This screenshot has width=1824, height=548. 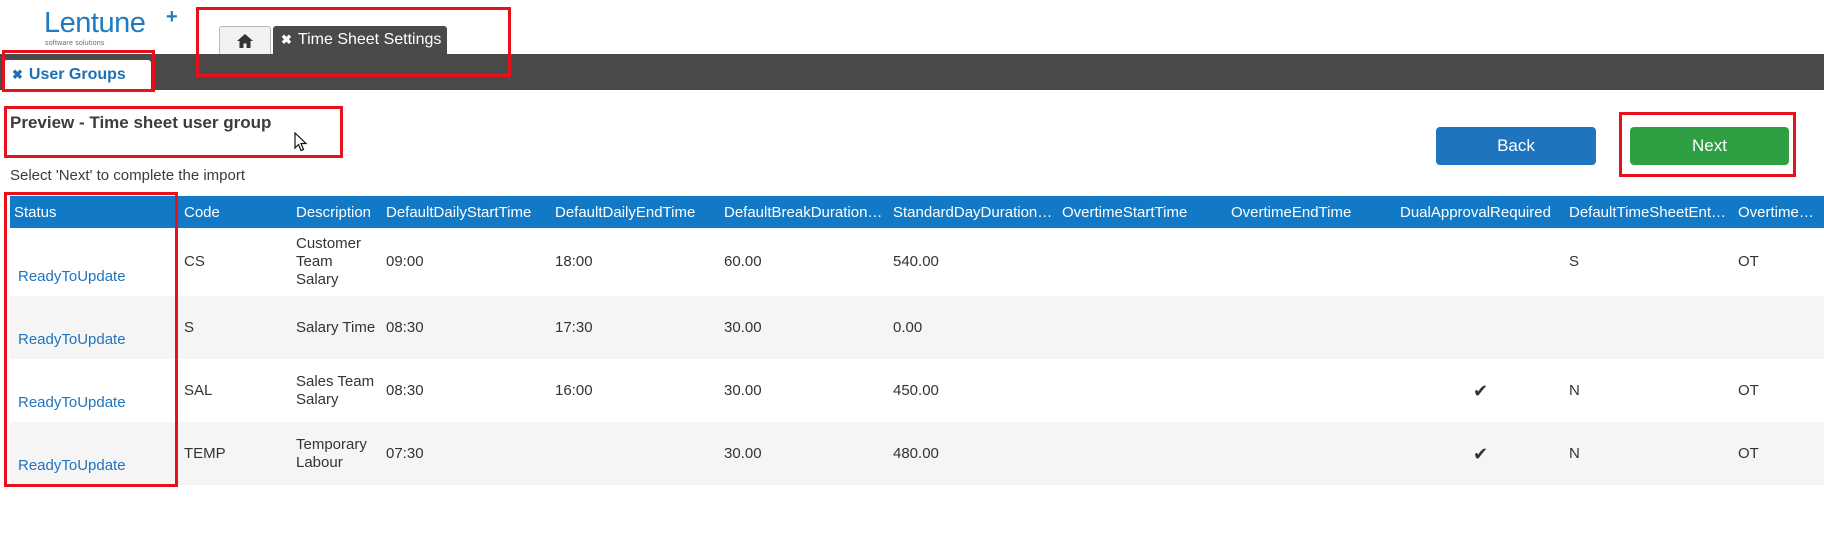 I want to click on table-cell: 450.00, so click(x=973, y=390).